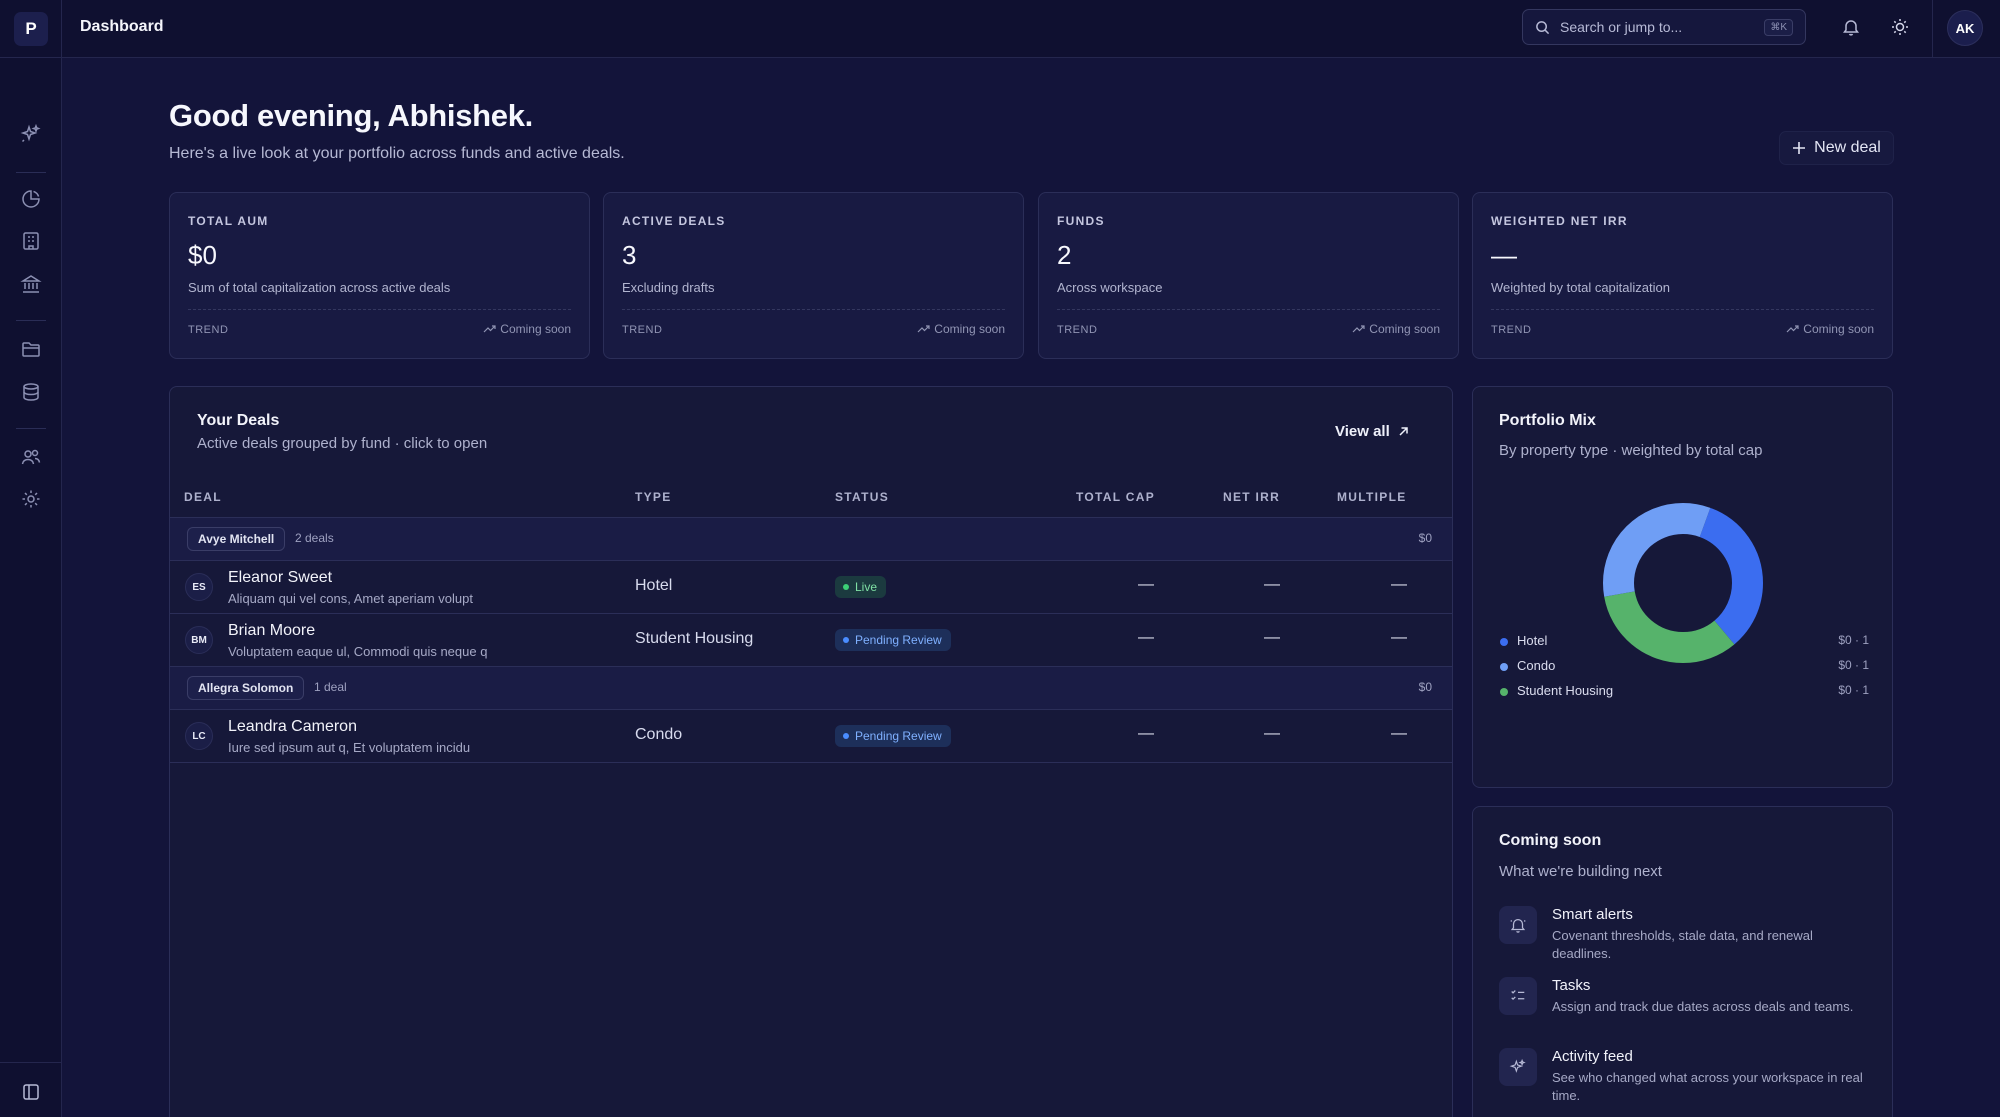 Image resolution: width=2000 pixels, height=1117 pixels. Describe the element at coordinates (1571, 985) in the screenshot. I see `feature-name: Tasks` at that location.